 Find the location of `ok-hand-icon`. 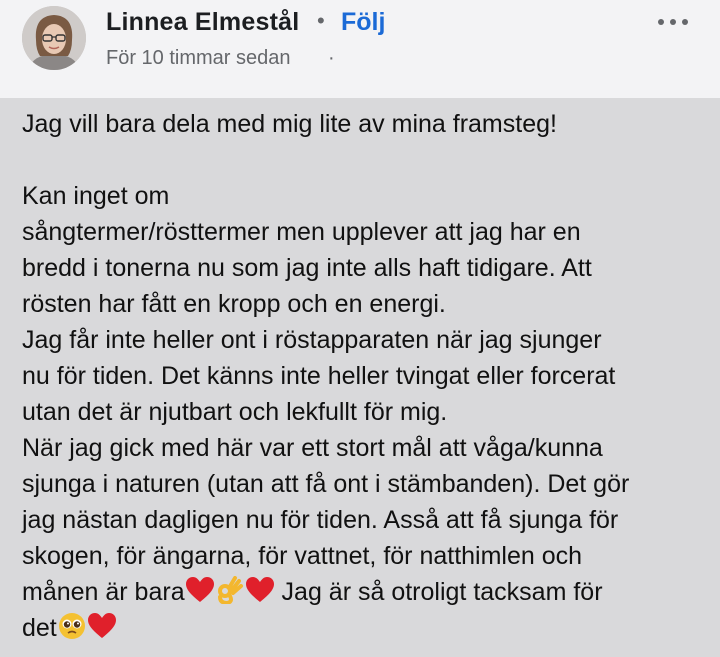

ok-hand-icon is located at coordinates (230, 590).